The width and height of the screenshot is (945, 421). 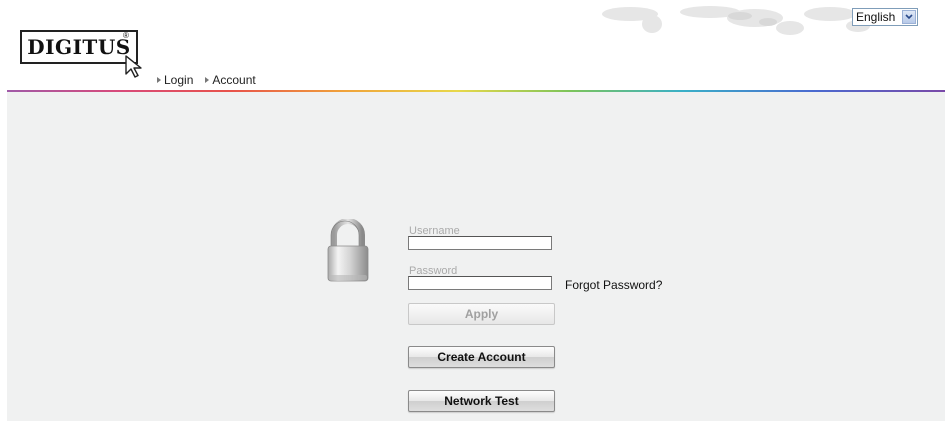 I want to click on language-select: English, so click(x=885, y=17).